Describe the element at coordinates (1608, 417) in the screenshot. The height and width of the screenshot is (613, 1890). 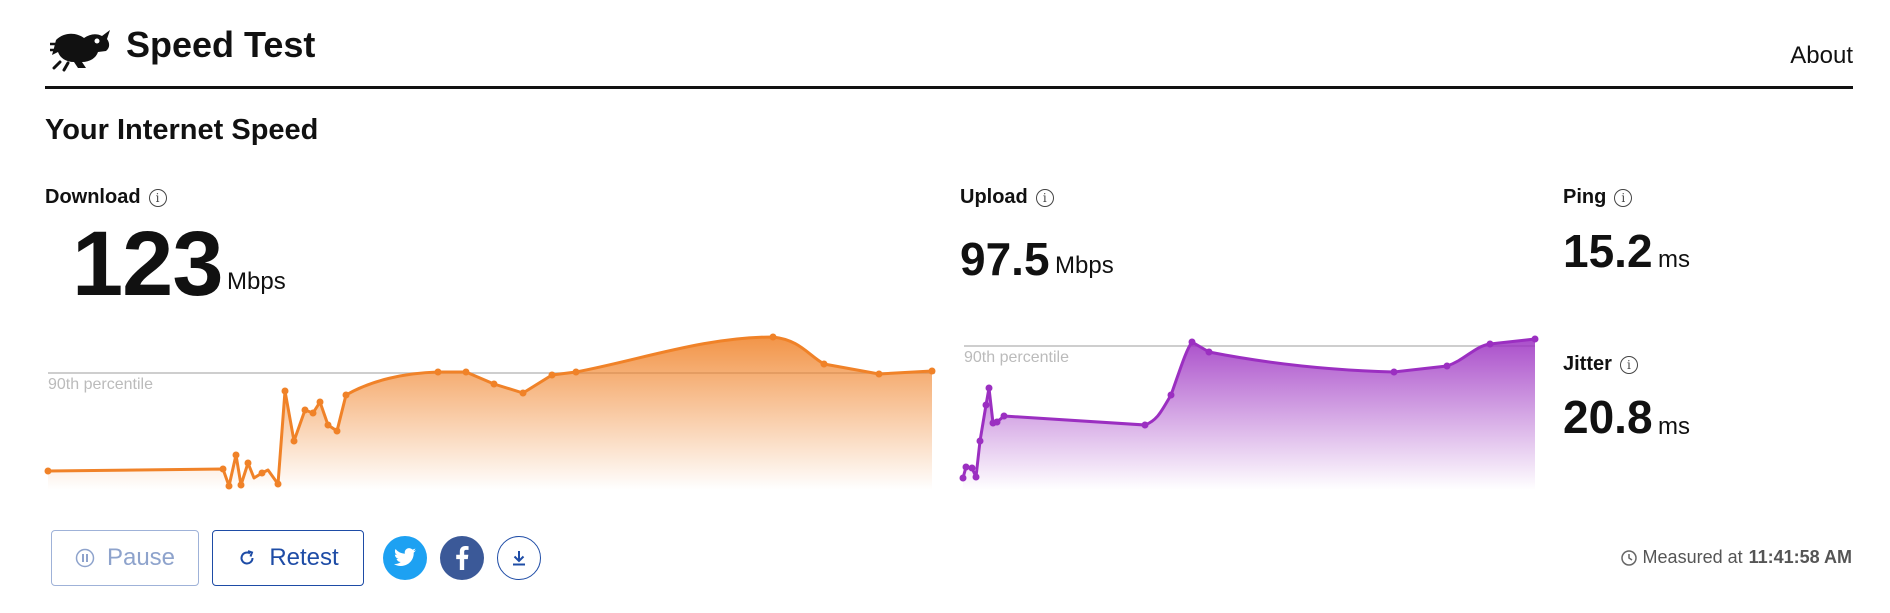
I see `jitter-value: 20.8` at that location.